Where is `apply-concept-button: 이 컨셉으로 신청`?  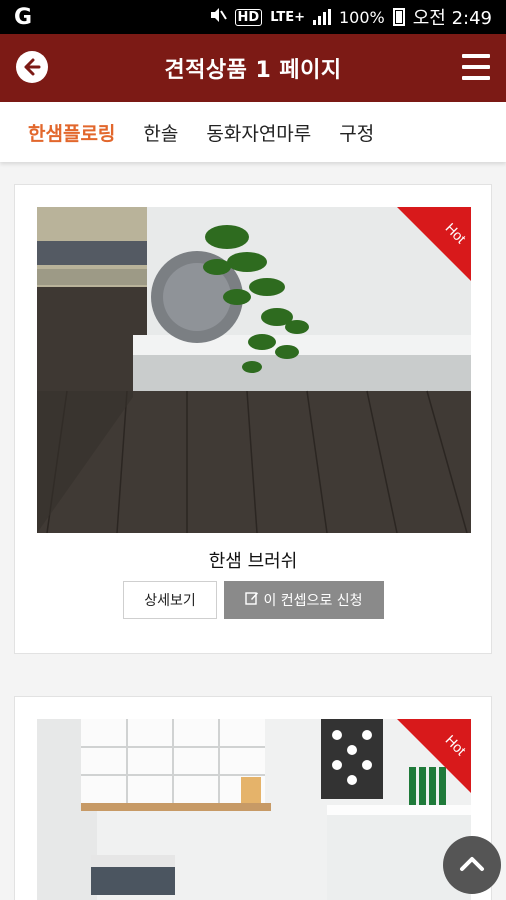 apply-concept-button: 이 컨셉으로 신청 is located at coordinates (304, 600).